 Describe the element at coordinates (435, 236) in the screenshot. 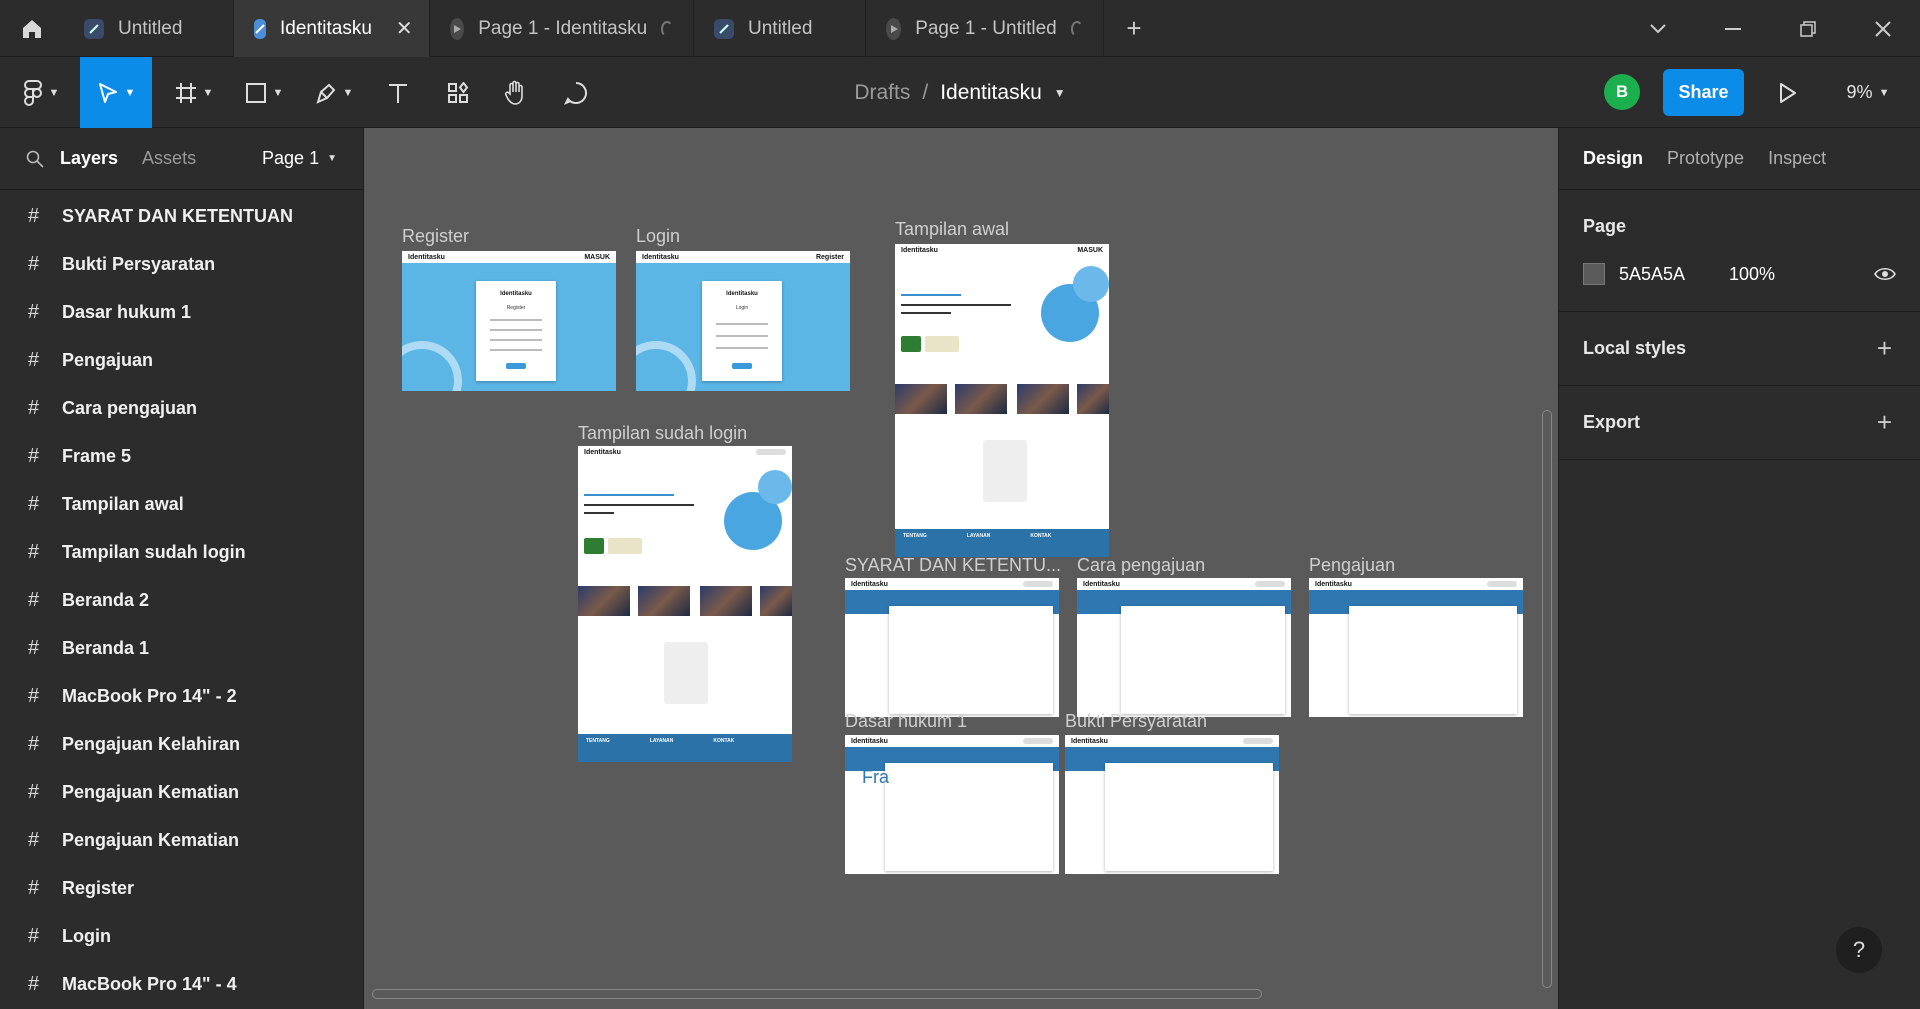

I see `frame-label-register: Register` at that location.